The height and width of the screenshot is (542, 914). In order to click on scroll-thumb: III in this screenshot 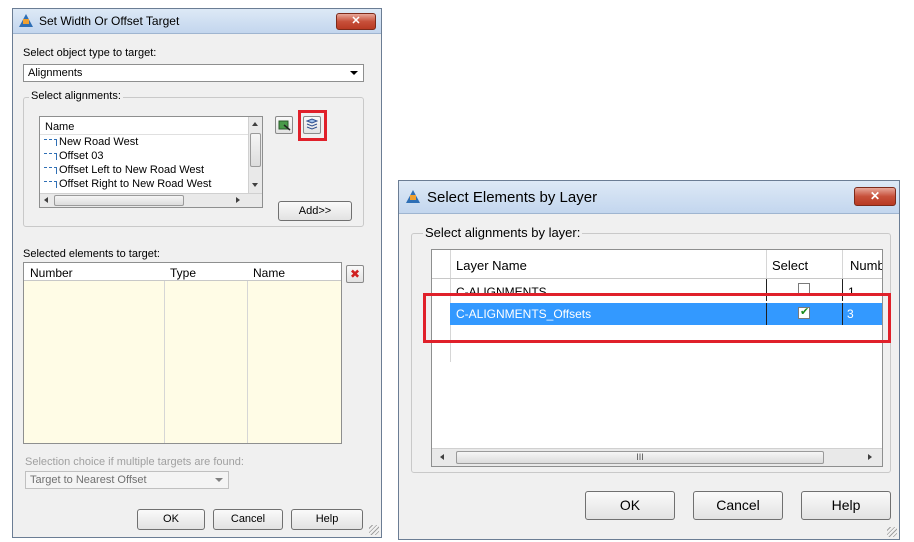, I will do `click(640, 457)`.